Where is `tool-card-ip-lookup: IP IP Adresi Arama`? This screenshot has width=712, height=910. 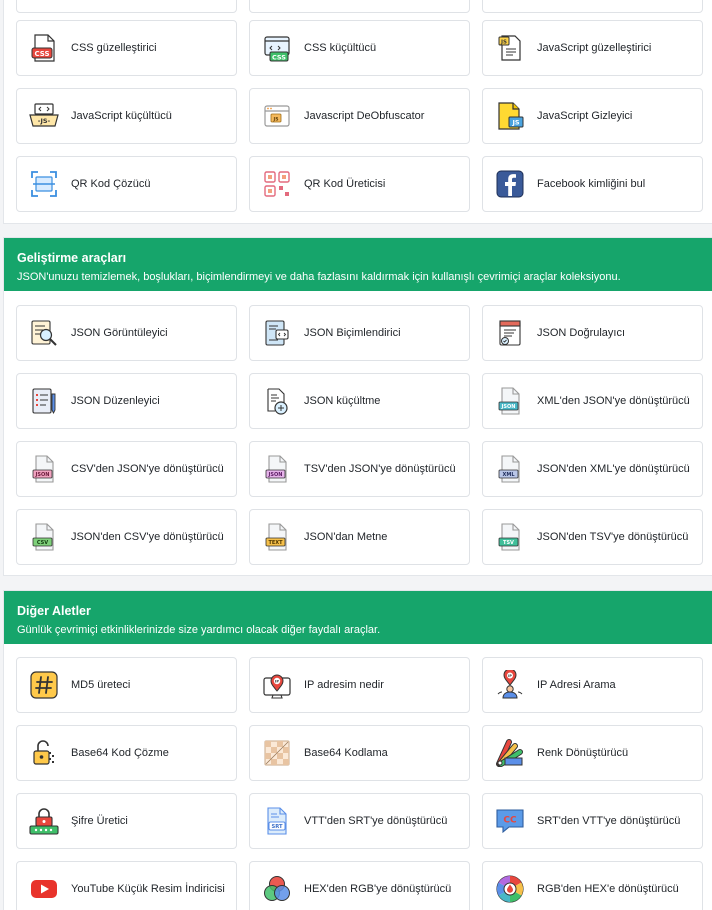 tool-card-ip-lookup: IP IP Adresi Arama is located at coordinates (592, 685).